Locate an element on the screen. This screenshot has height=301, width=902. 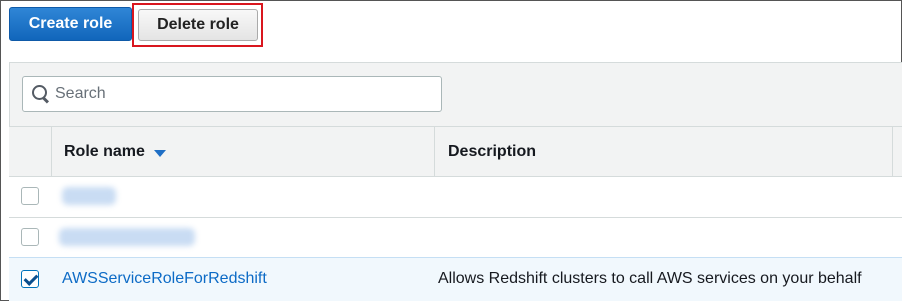
role-name-link: AWSServiceRoleForRedshift is located at coordinates (164, 279).